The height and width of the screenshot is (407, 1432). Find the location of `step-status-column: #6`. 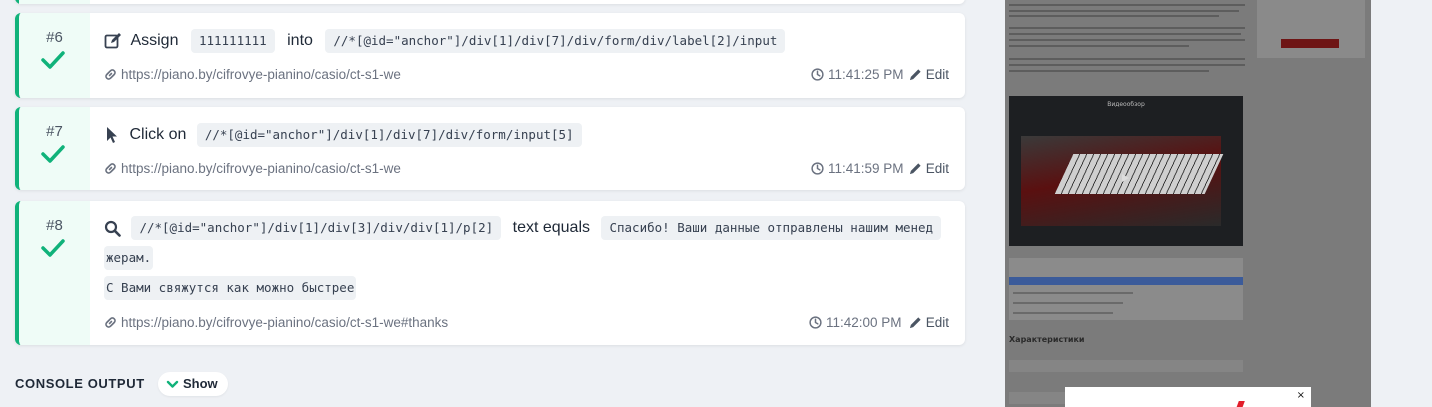

step-status-column: #6 is located at coordinates (54, 55).